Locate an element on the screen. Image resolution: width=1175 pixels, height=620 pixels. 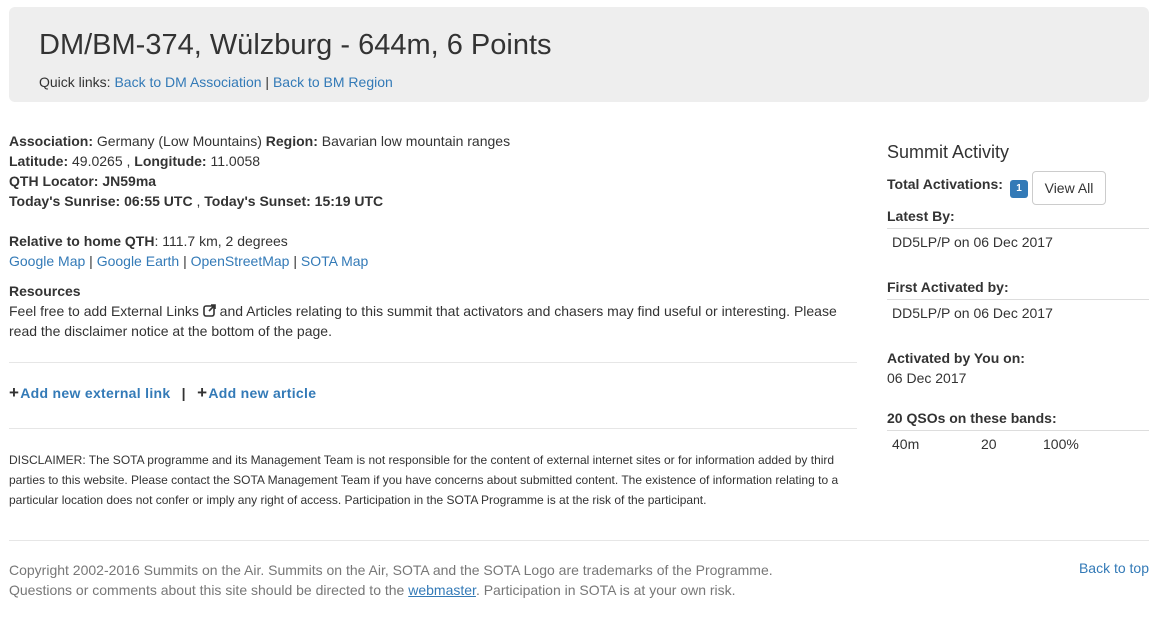
qth-line: QTH Locator: JN59ma is located at coordinates (433, 181).